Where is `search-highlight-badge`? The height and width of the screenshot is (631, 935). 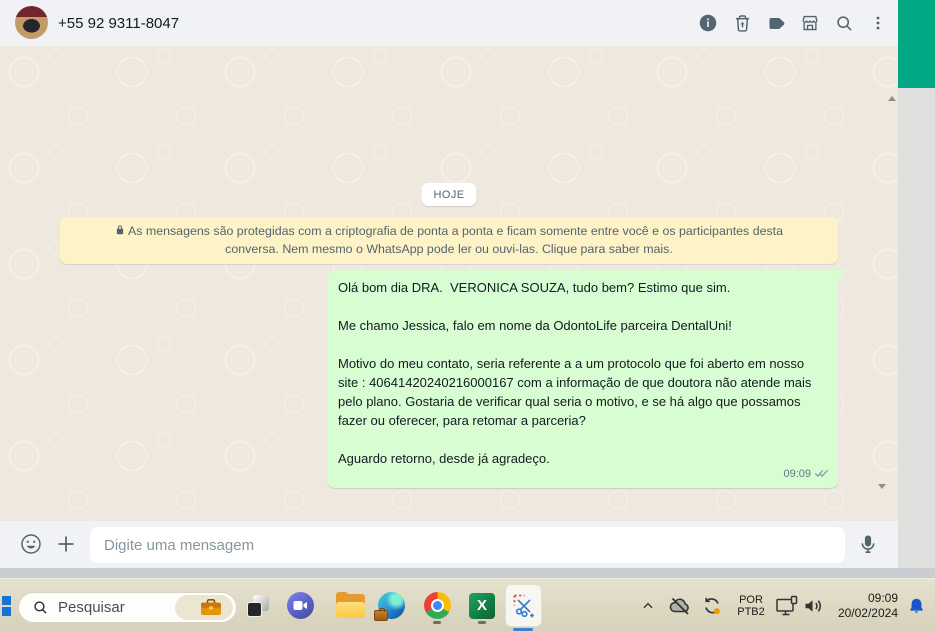
search-highlight-badge is located at coordinates (204, 607).